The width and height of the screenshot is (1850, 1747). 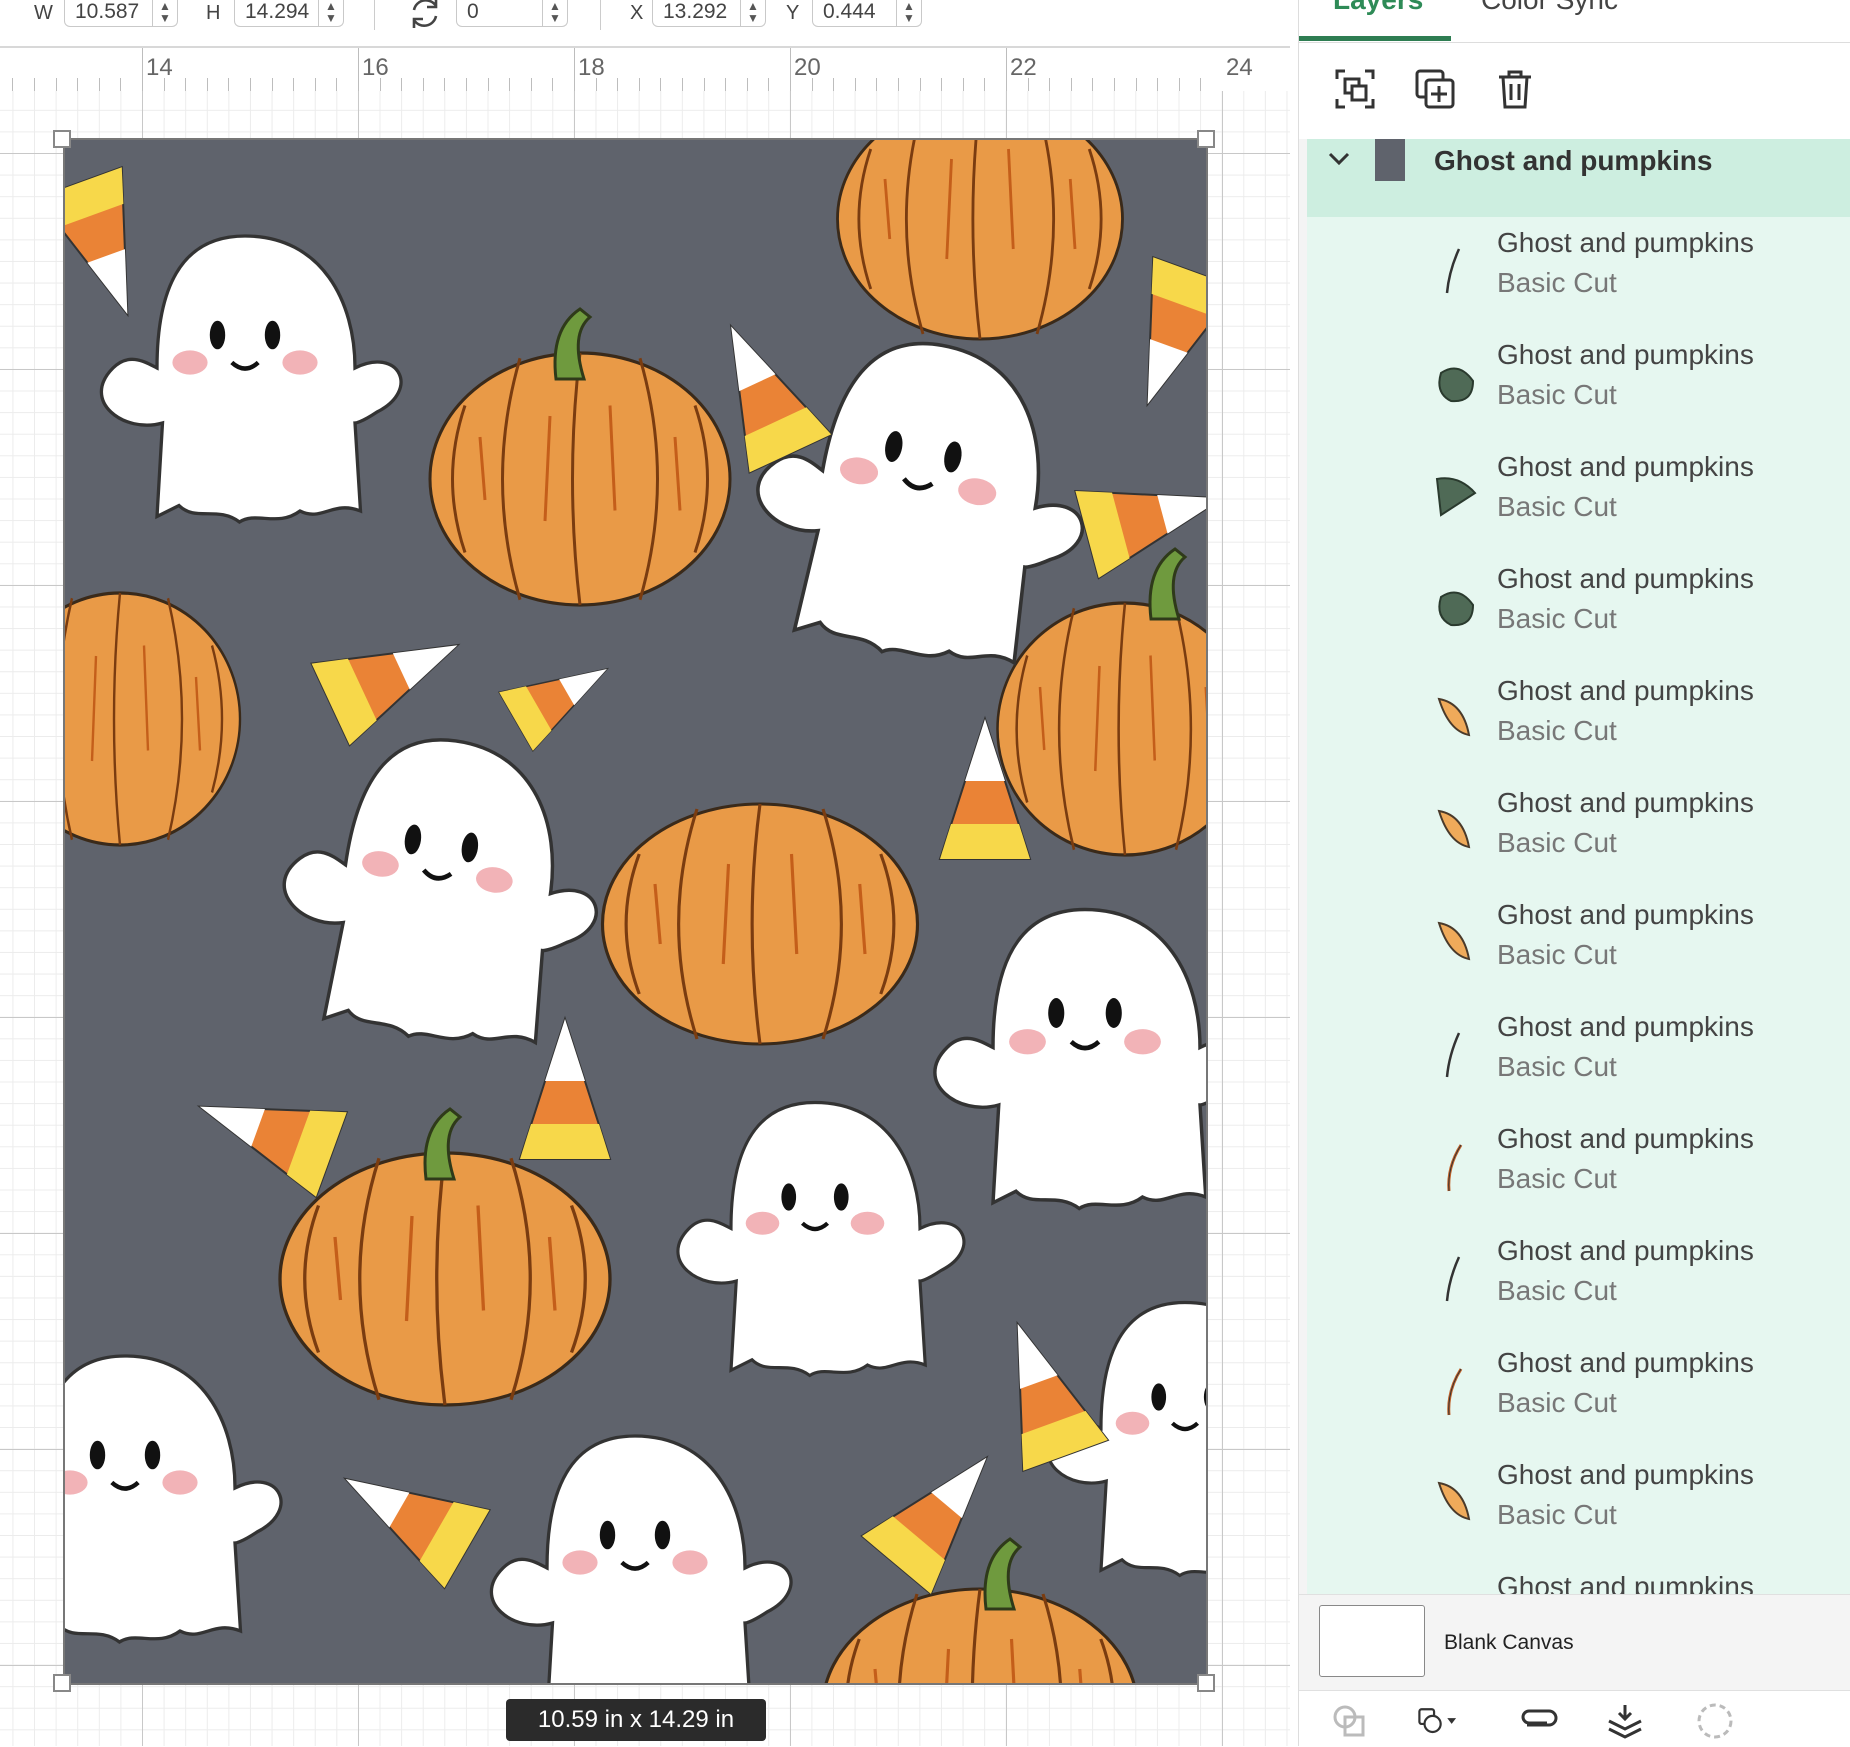 What do you see at coordinates (807, 67) in the screenshot?
I see `ruler-label: 20` at bounding box center [807, 67].